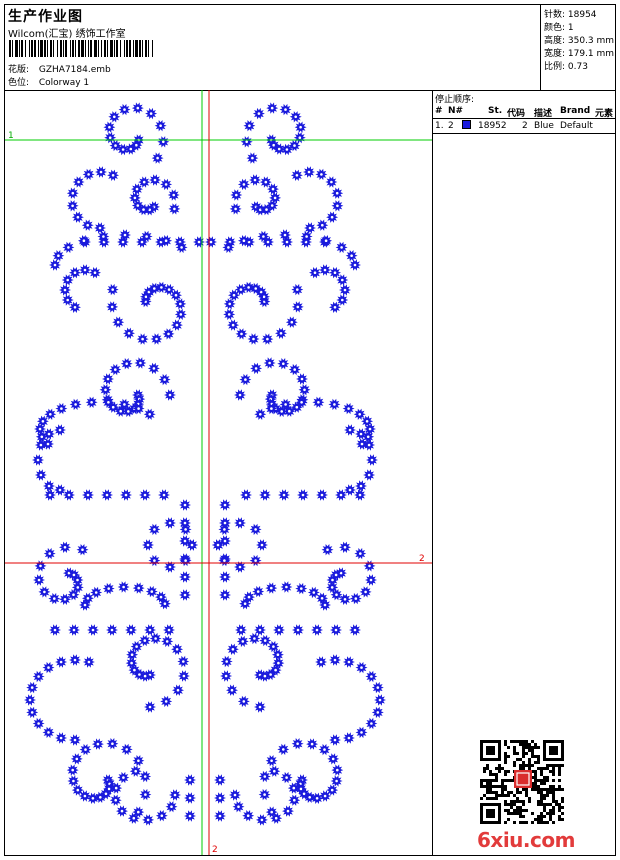 The height and width of the screenshot is (860, 620). What do you see at coordinates (544, 126) in the screenshot?
I see `row-desc: Blue` at bounding box center [544, 126].